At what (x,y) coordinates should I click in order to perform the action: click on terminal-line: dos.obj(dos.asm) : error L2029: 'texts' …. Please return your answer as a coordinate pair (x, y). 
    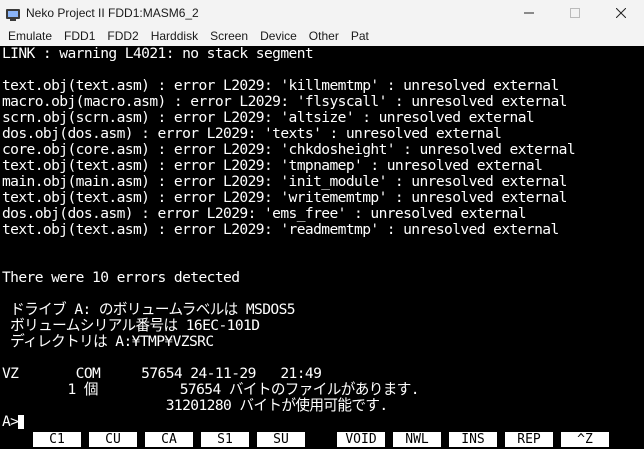
    Looking at the image, I should click on (252, 133).